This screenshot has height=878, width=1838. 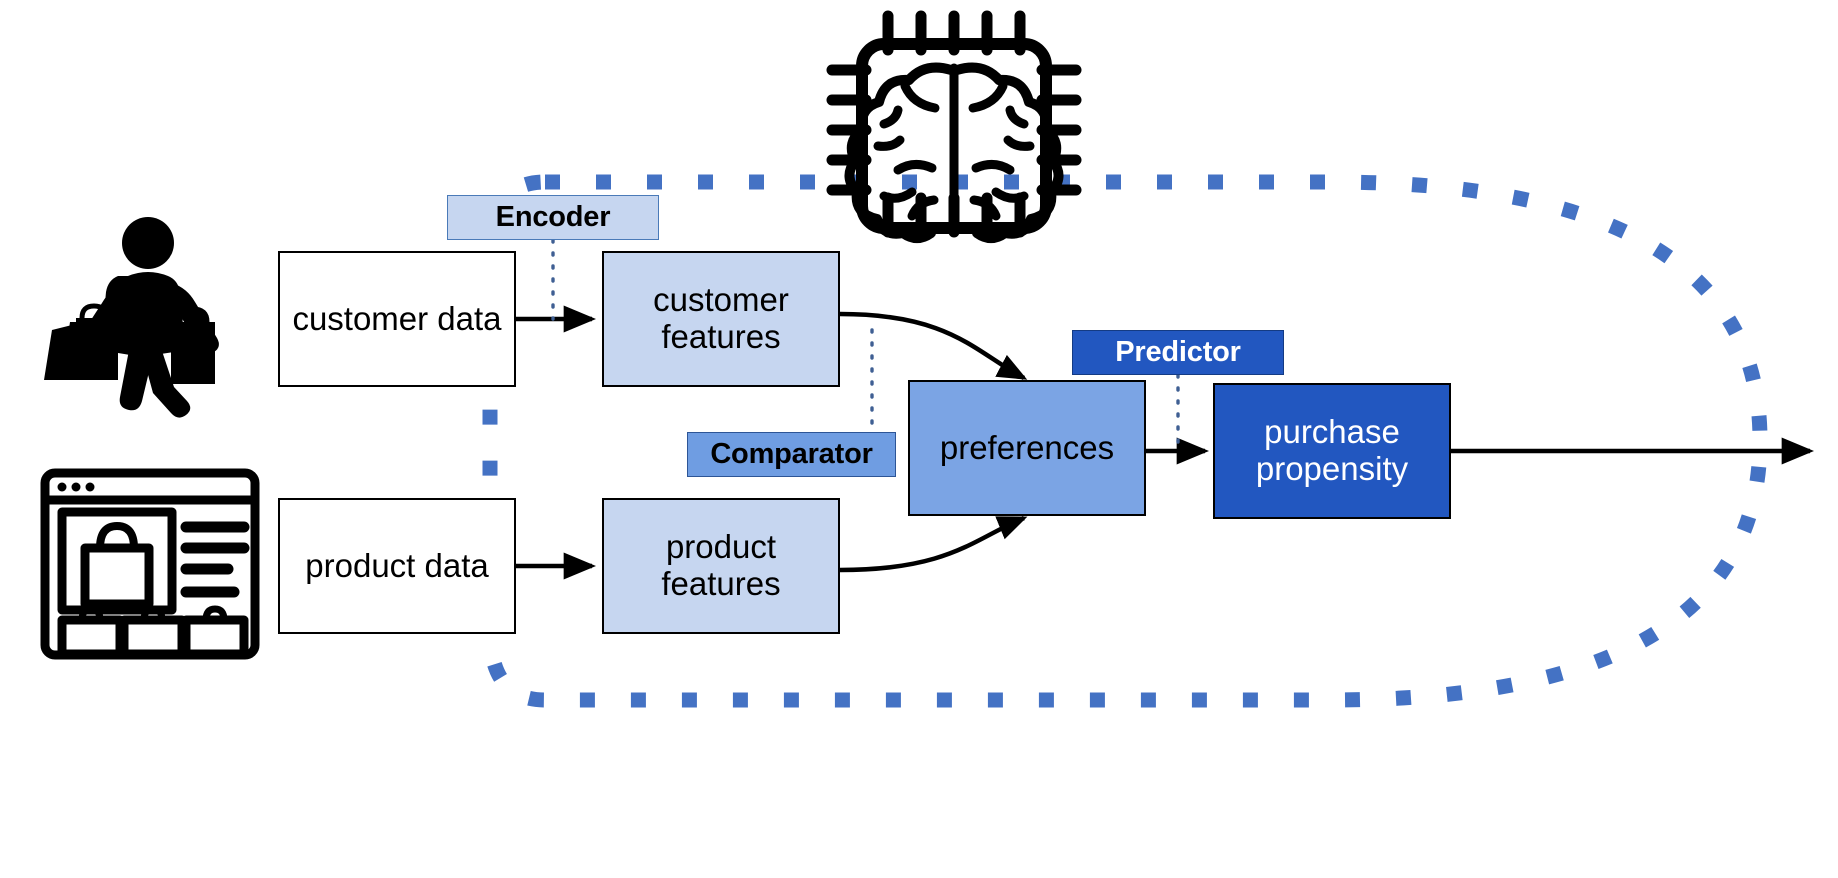 What do you see at coordinates (954, 126) in the screenshot?
I see `brain-chip-icon` at bounding box center [954, 126].